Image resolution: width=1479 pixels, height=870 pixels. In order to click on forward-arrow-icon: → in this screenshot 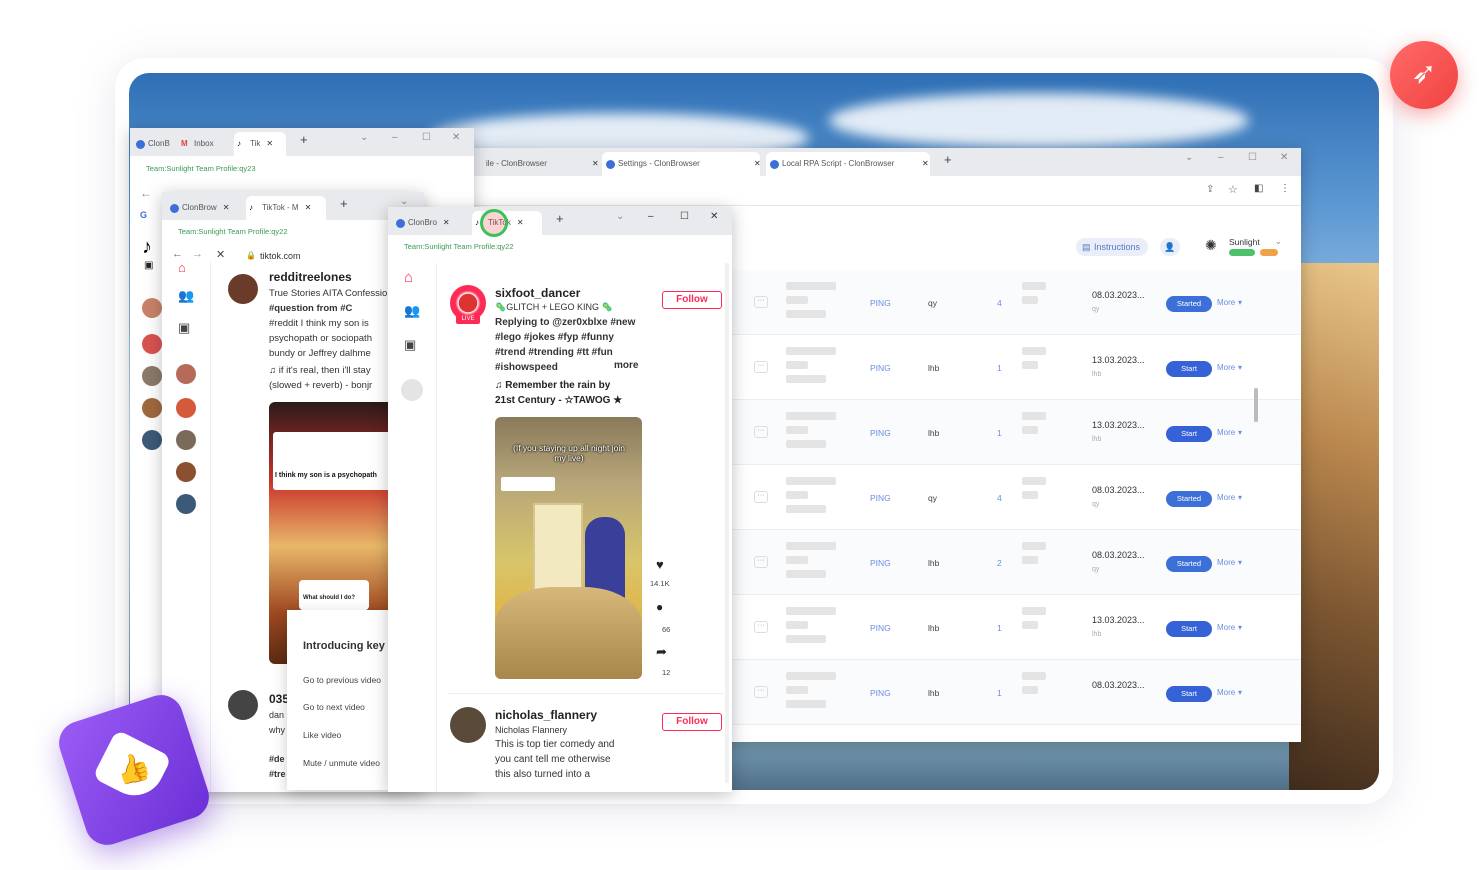, I will do `click(197, 254)`.